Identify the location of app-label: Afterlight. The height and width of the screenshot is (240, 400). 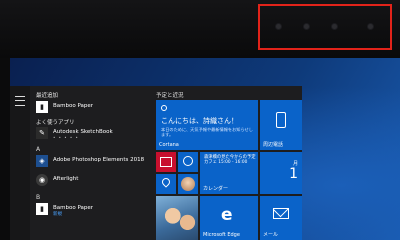
(66, 179).